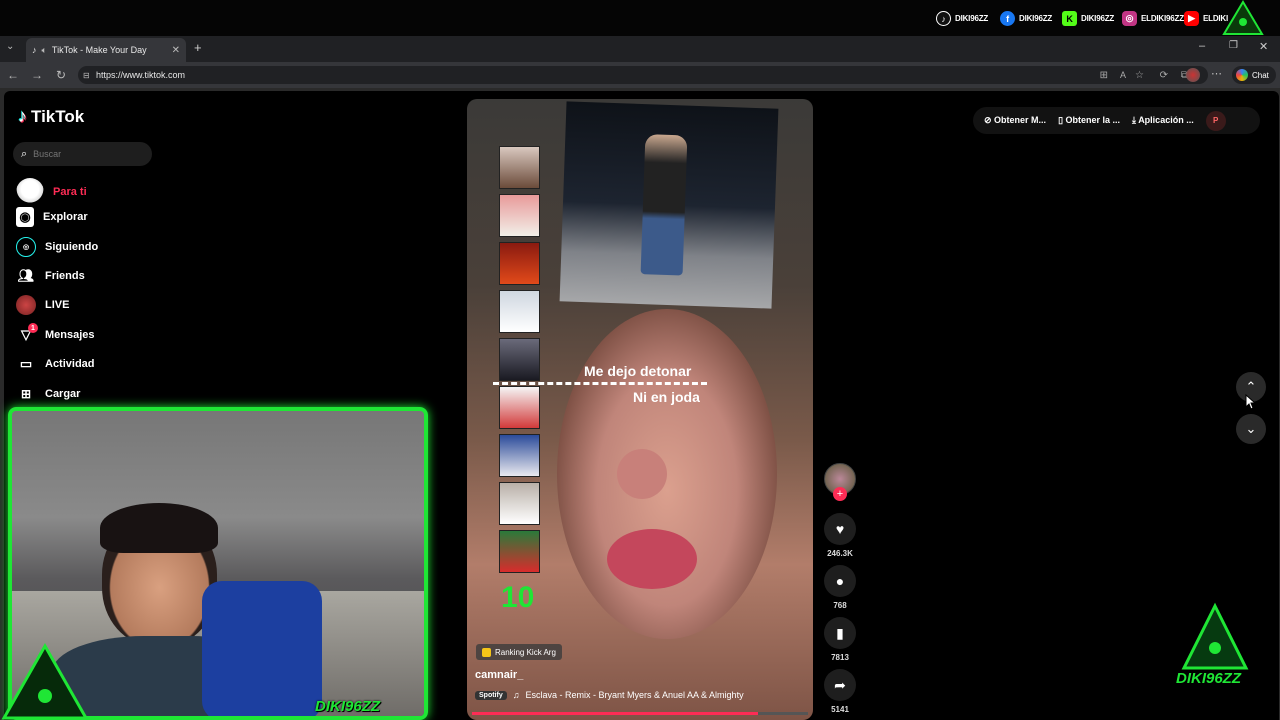 This screenshot has height=720, width=1280. I want to click on copilot-chat-button: Chat, so click(1254, 75).